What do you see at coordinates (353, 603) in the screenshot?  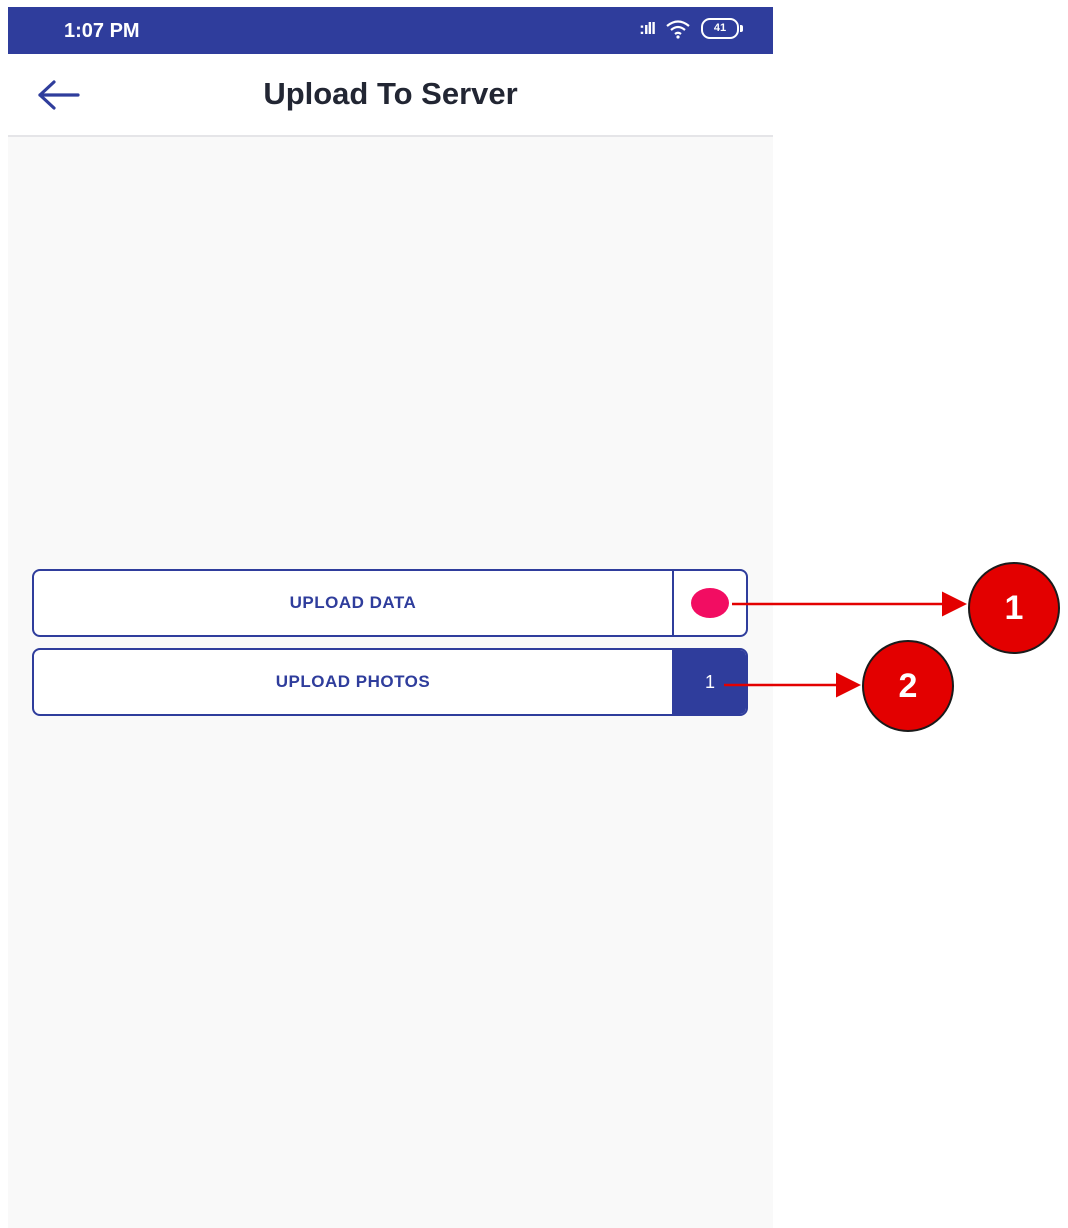 I see `upload-data-button: UPLOAD DATA` at bounding box center [353, 603].